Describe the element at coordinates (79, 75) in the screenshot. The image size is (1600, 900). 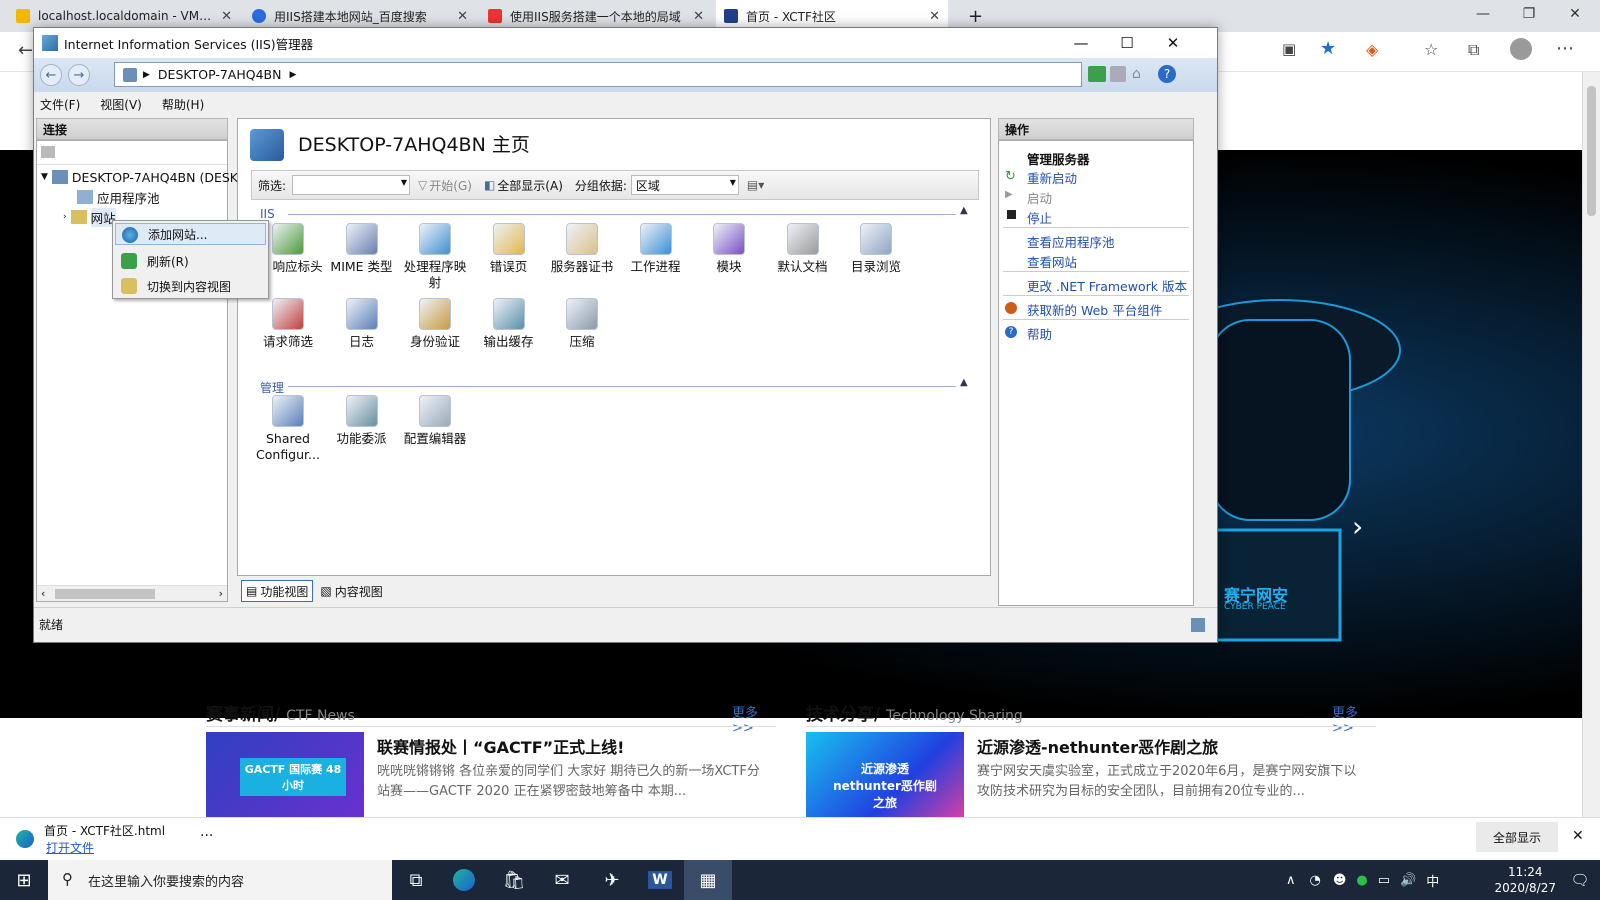
I see `forward-arrow-icon: →` at that location.